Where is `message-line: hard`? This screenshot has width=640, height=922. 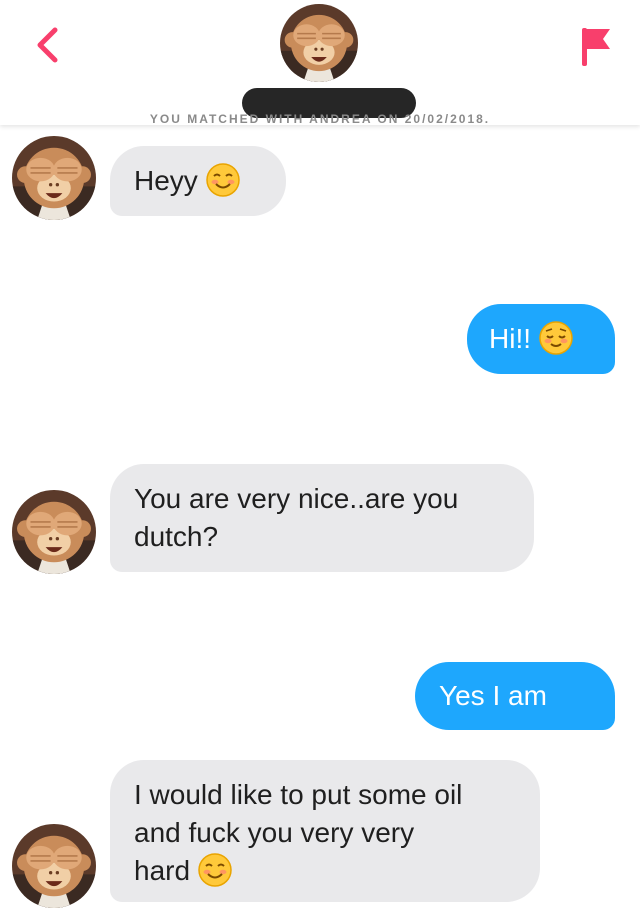 message-line: hard is located at coordinates (162, 870).